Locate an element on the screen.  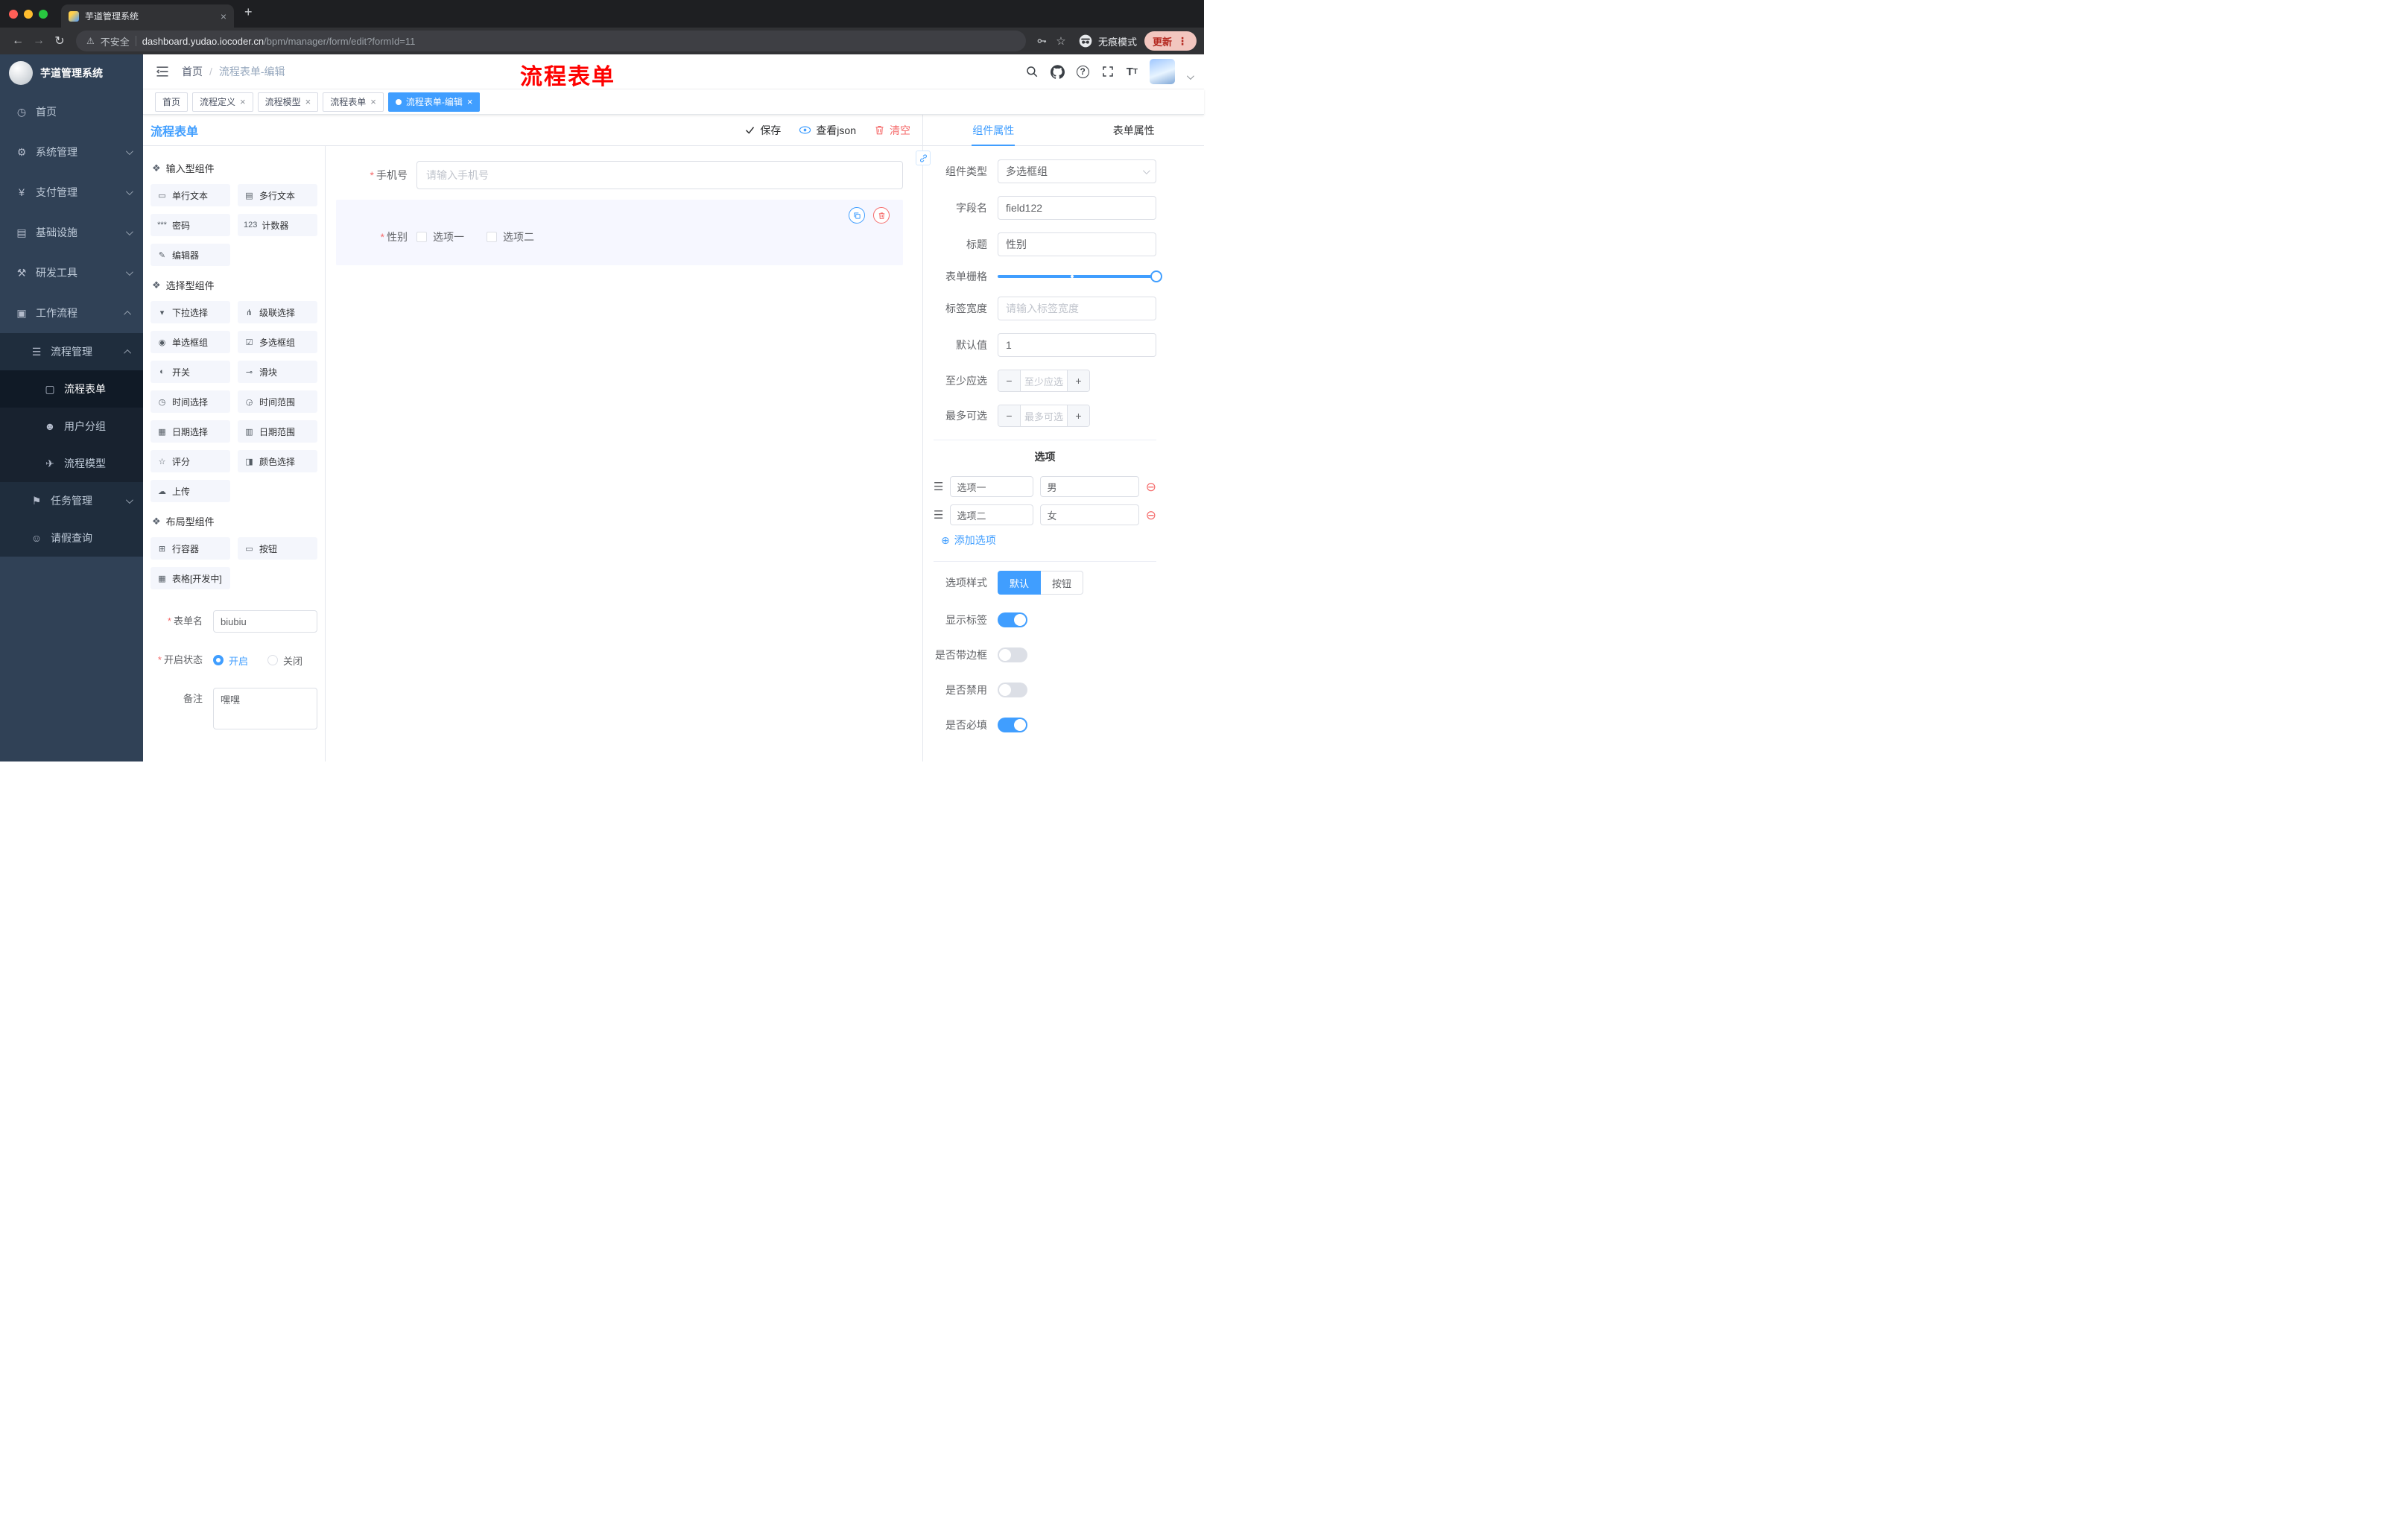
gender-field-row: 性别 选项一 选项二 is located at coordinates (616, 236).